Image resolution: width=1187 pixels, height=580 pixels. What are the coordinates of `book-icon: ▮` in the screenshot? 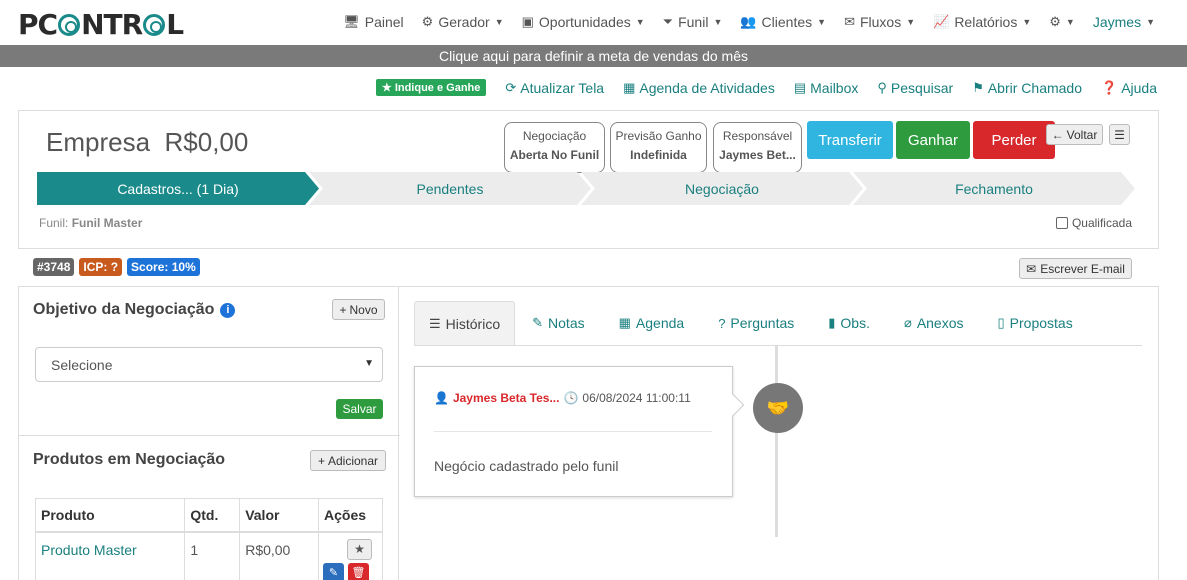 It's located at (832, 322).